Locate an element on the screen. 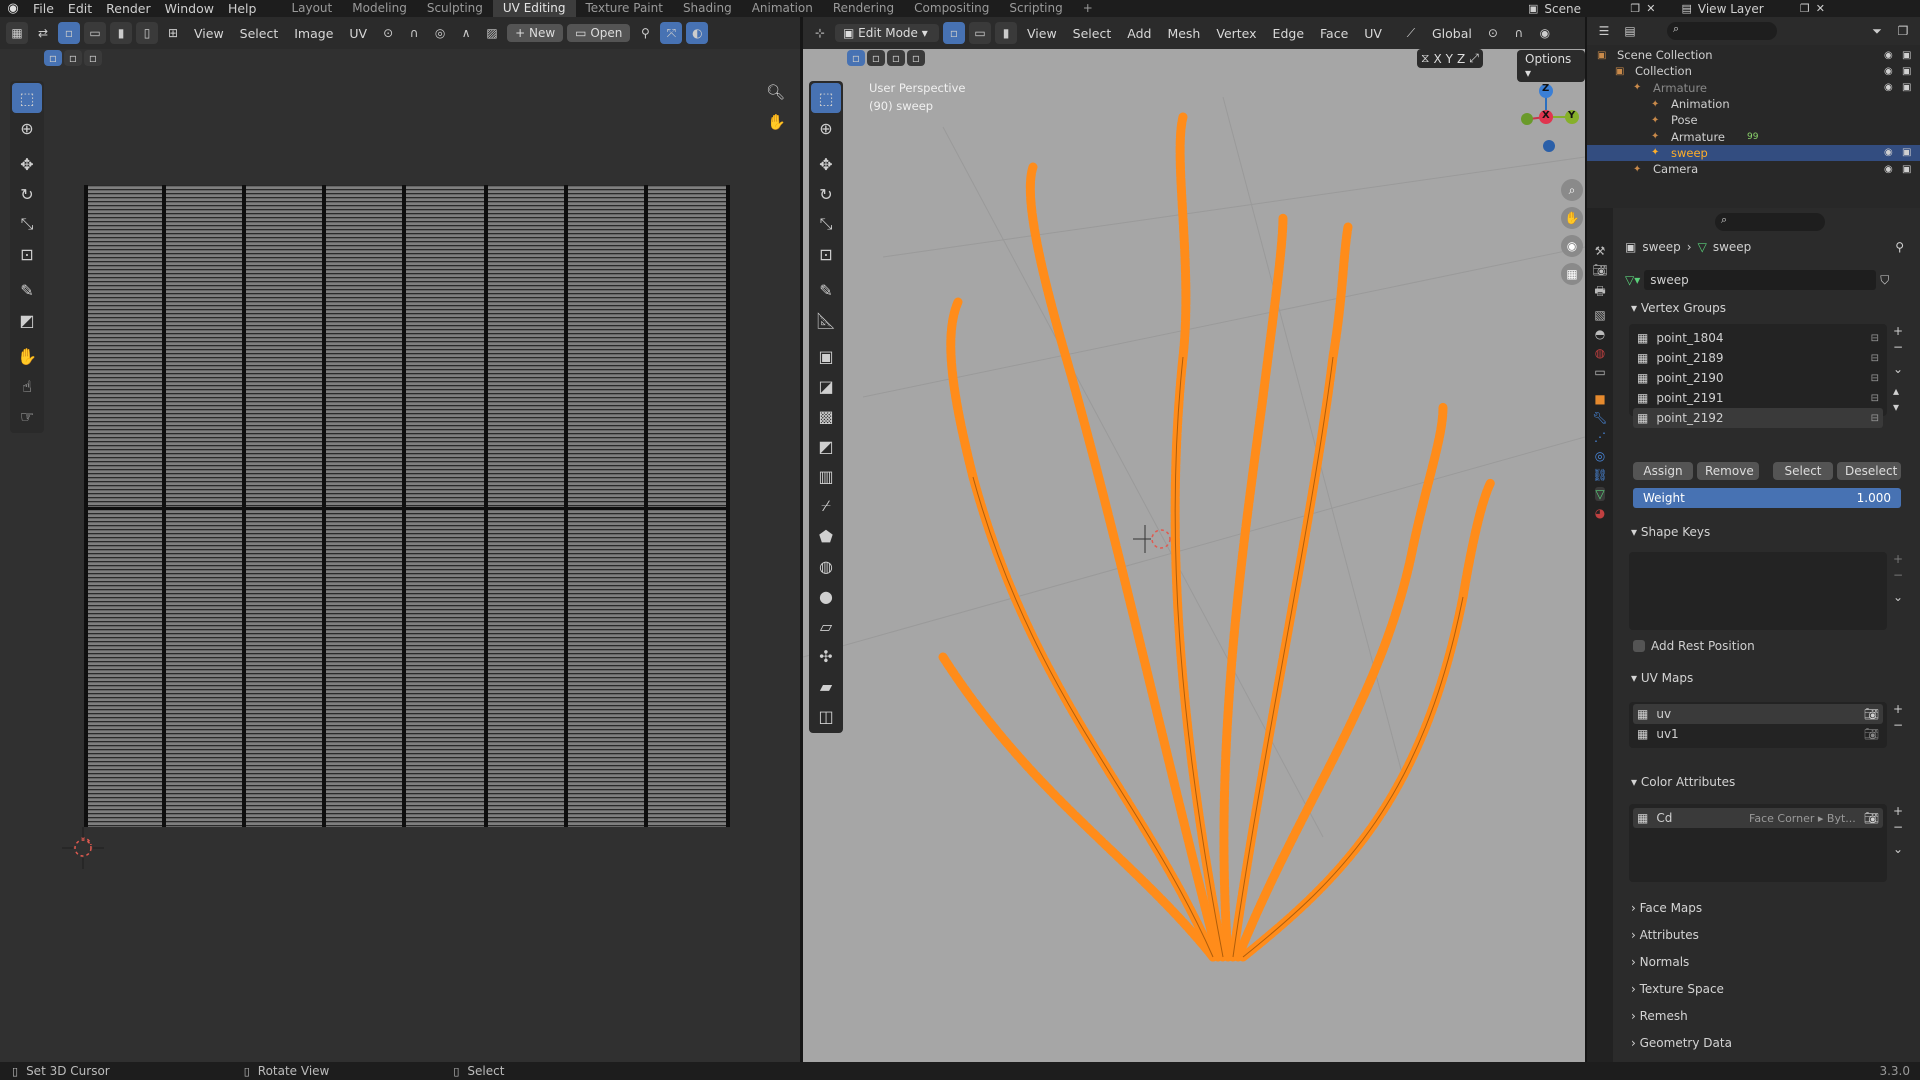 This screenshot has height=1080, width=1920. weight-slider: Weight 1.000 is located at coordinates (1767, 498).